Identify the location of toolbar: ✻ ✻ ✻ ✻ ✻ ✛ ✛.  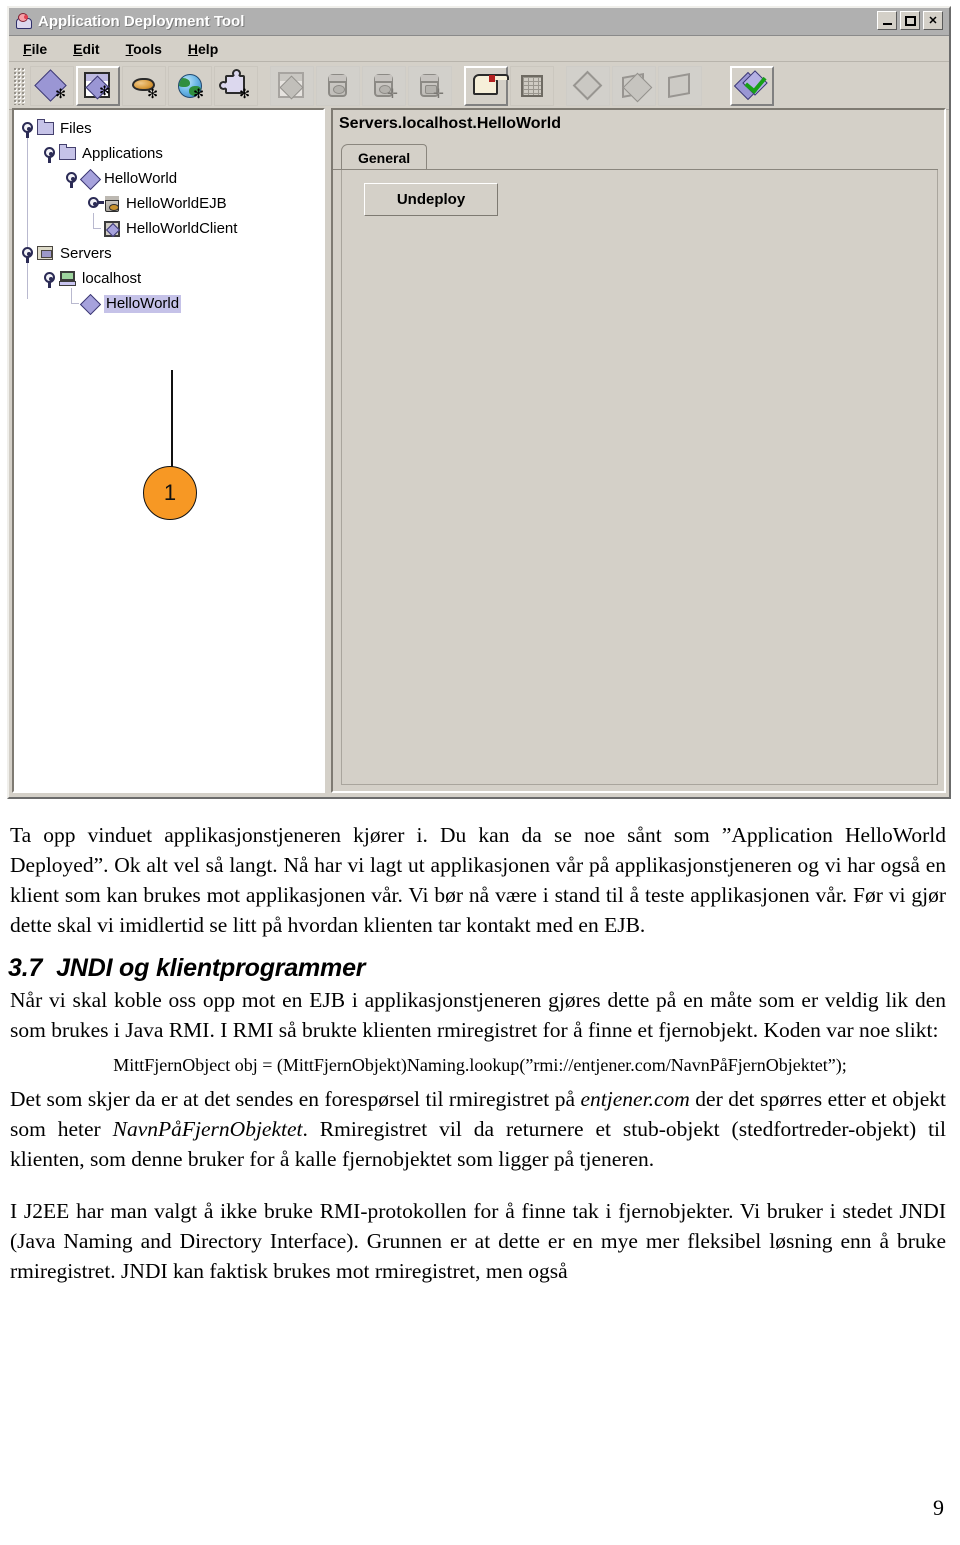
(479, 86).